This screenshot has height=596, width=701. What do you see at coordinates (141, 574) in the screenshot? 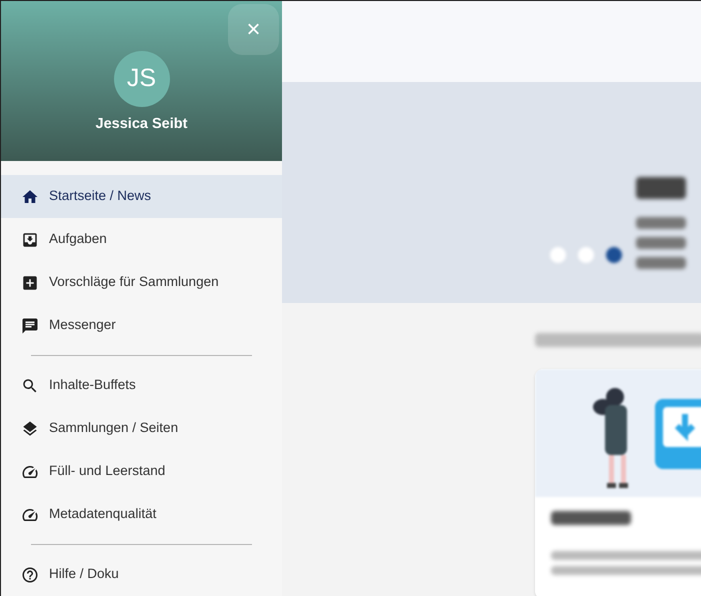
I see `menu-item: Hilfe / Doku` at bounding box center [141, 574].